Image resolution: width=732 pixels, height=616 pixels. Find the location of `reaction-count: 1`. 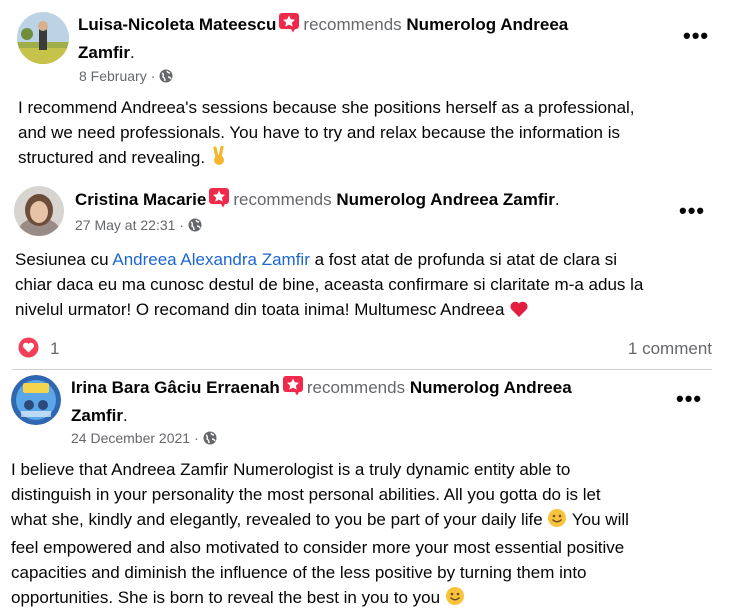

reaction-count: 1 is located at coordinates (54, 349).